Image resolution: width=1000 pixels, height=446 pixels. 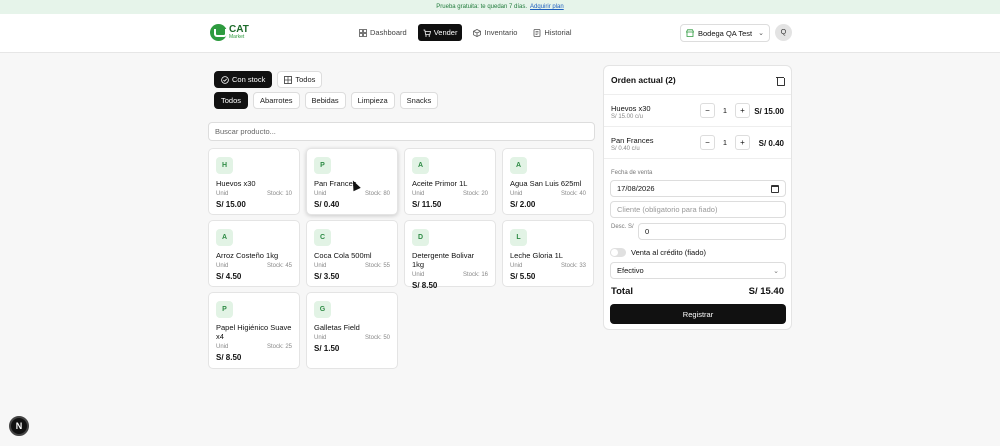 I want to click on category-bebidas: Bebidas, so click(x=325, y=100).